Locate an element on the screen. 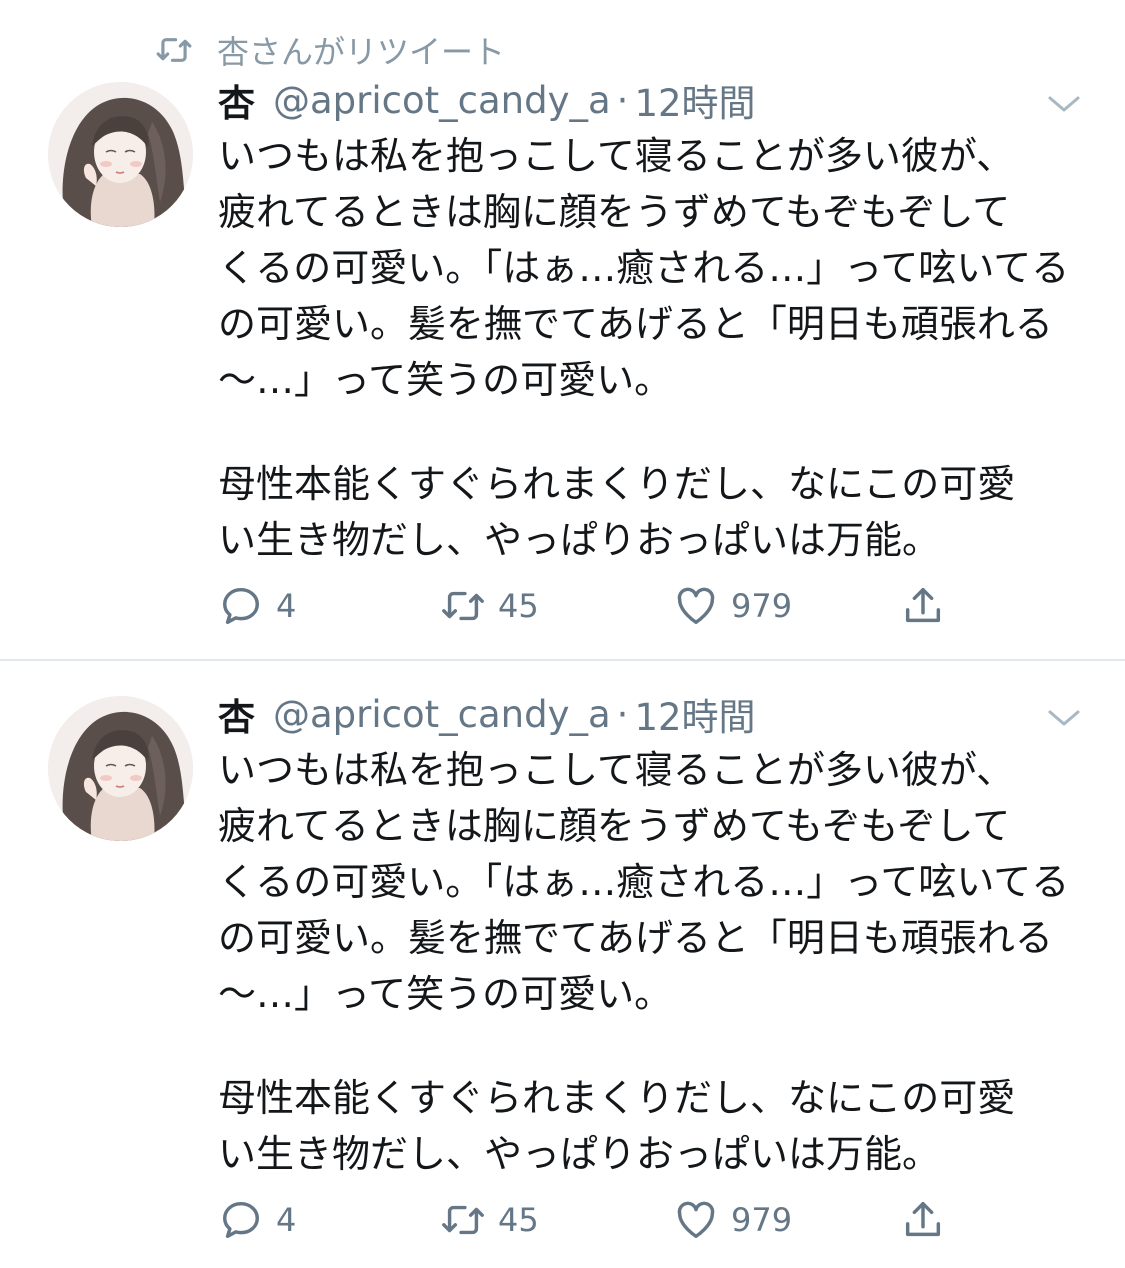 The width and height of the screenshot is (1125, 1268). tweet-divider is located at coordinates (562, 660).